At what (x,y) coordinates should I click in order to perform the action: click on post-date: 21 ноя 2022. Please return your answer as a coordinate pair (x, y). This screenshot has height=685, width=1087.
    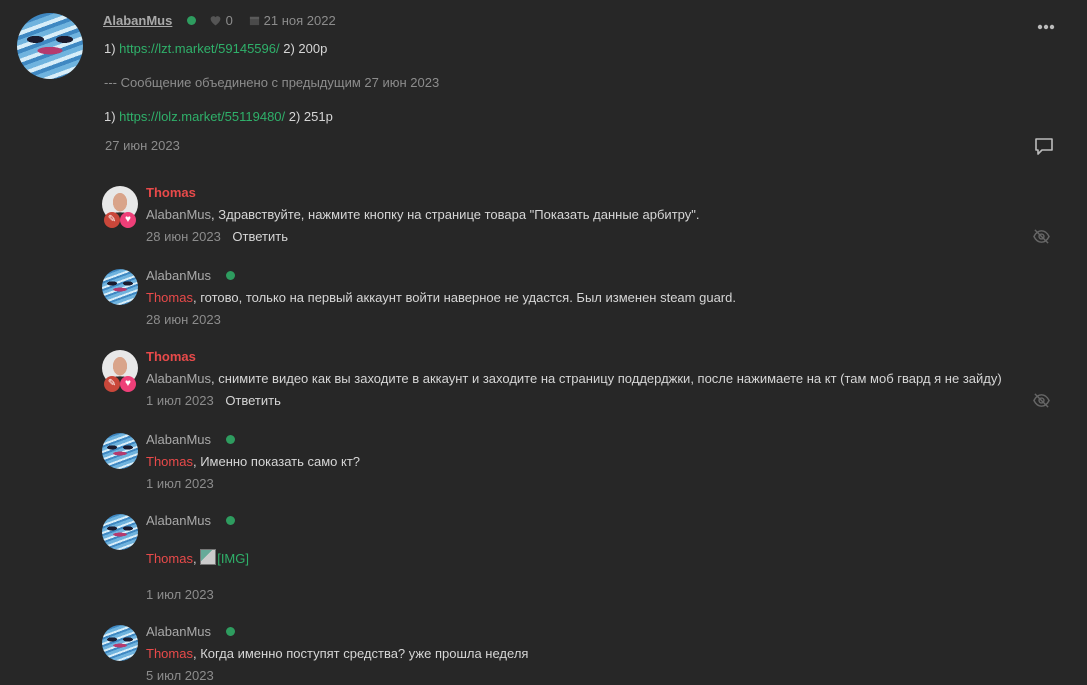
    Looking at the image, I should click on (292, 20).